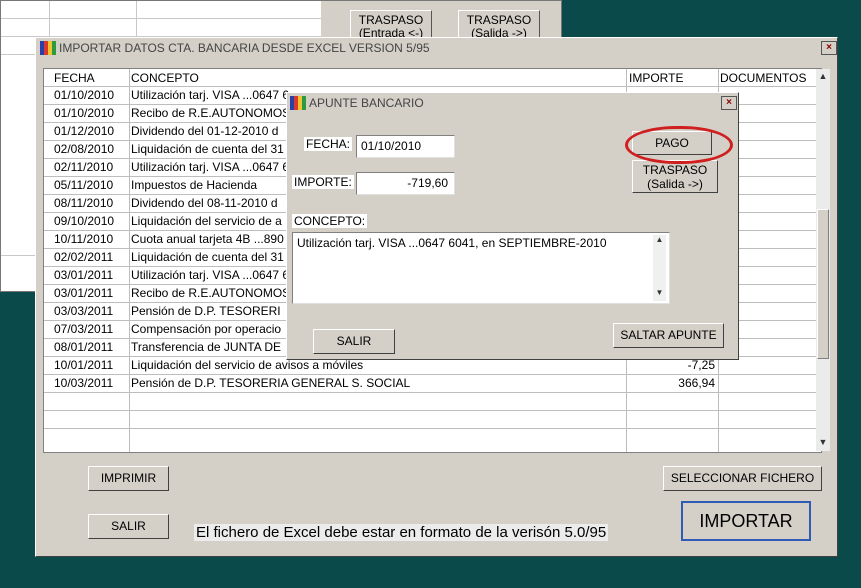 This screenshot has height=588, width=861. I want to click on cell-fecha: 08/01/2011, so click(84, 347).